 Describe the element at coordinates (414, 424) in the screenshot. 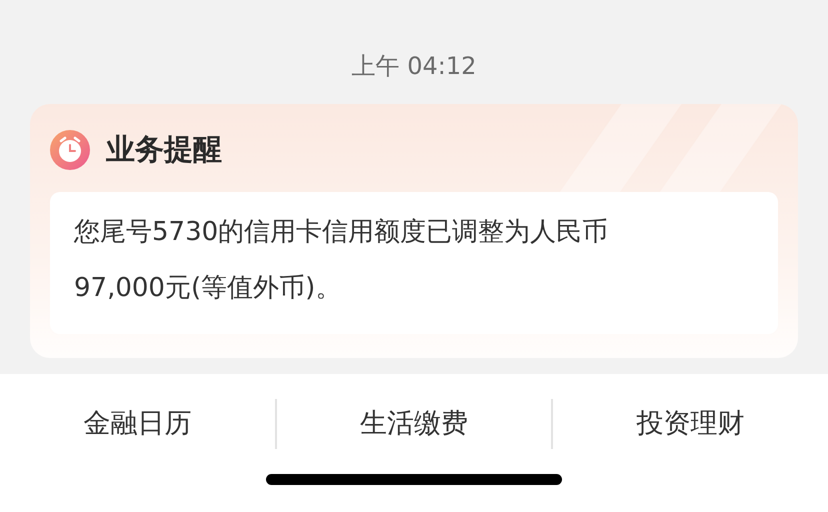

I see `menu-button: 生活缴费` at that location.